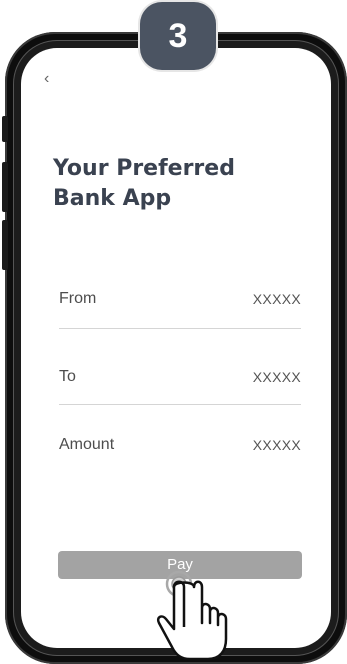 Image resolution: width=347 pixels, height=664 pixels. Describe the element at coordinates (5, 245) in the screenshot. I see `phone-side-button-volume-down` at that location.